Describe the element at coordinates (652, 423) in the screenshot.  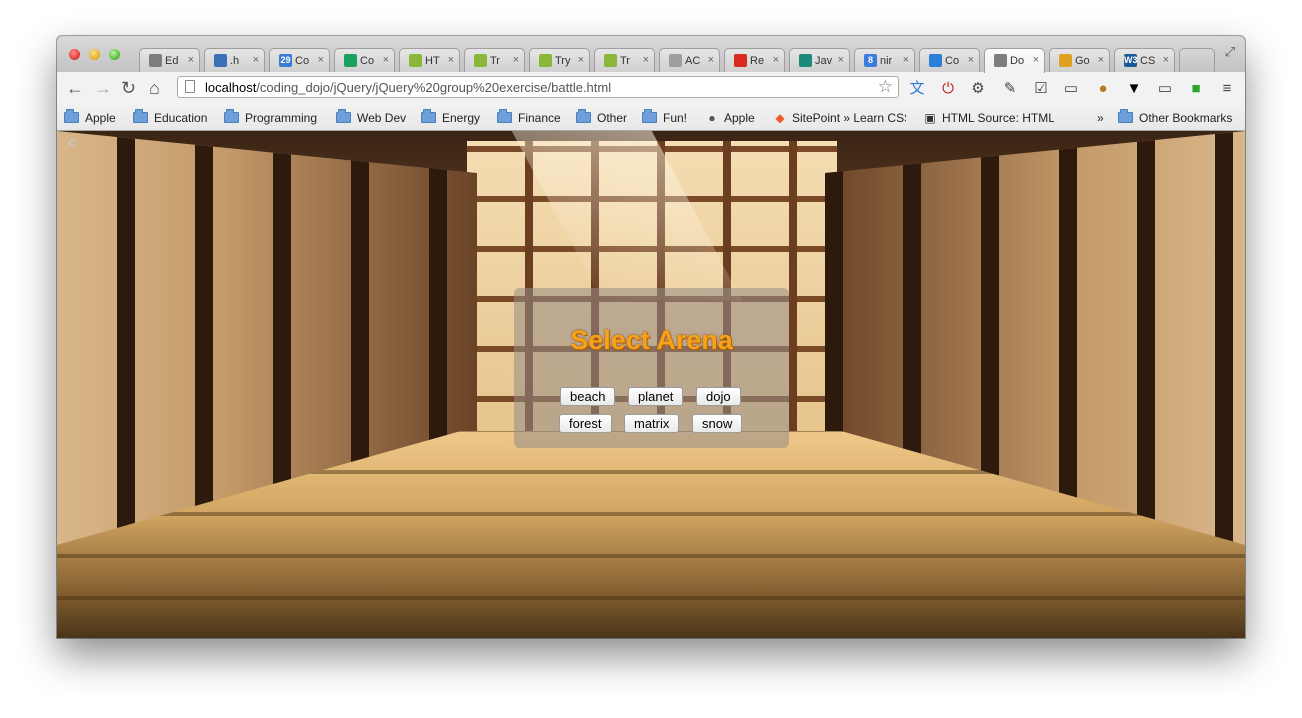
I see `arena-button-matrix: matrix` at that location.